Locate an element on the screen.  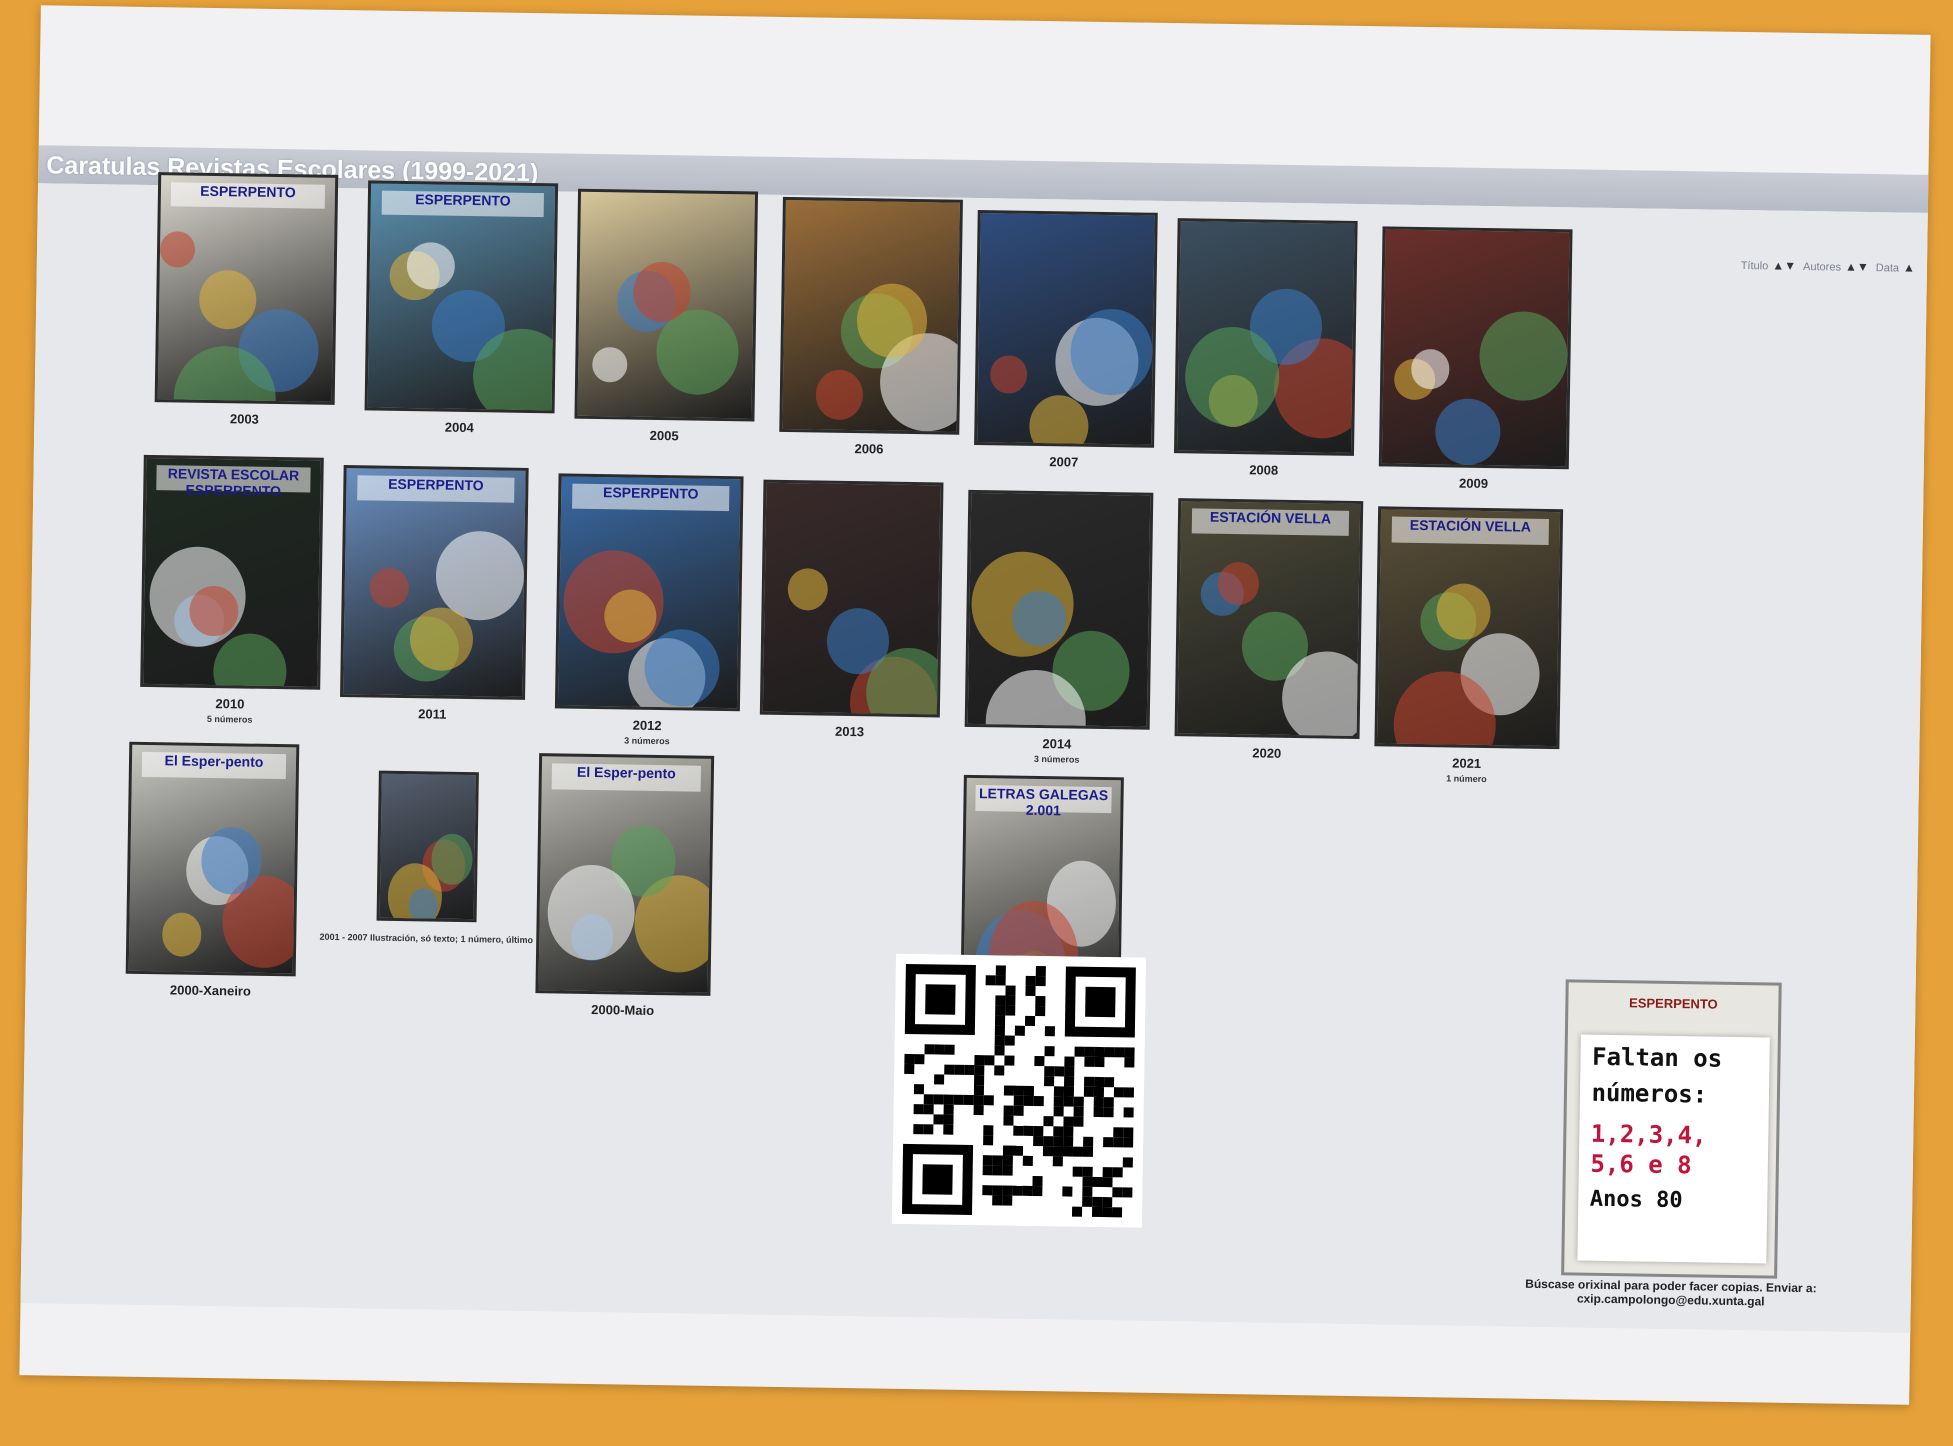
cover-year-caption: 2004 is located at coordinates (459, 427).